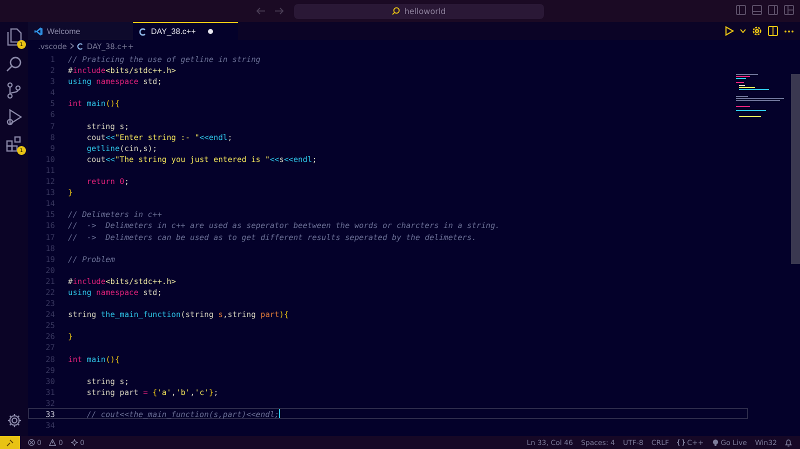 The image size is (800, 449). I want to click on vscode-logo-icon, so click(38, 31).